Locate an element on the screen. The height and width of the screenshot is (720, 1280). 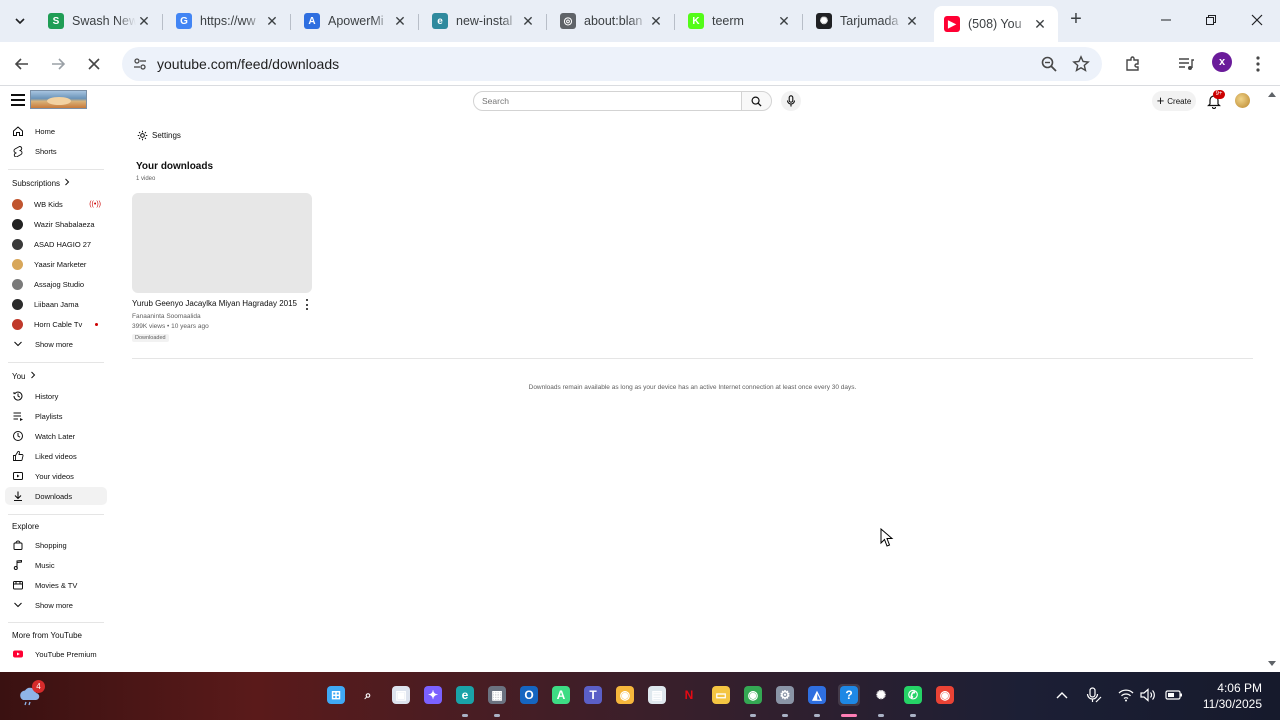
youtube-logo is located at coordinates (58, 99).